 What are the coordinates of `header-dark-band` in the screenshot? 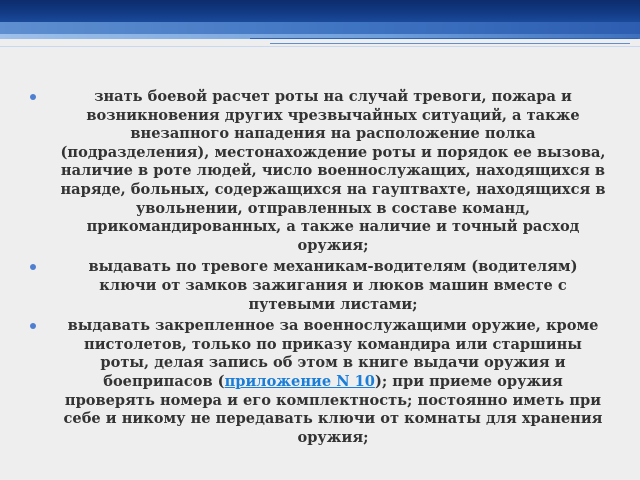 It's located at (320, 11).